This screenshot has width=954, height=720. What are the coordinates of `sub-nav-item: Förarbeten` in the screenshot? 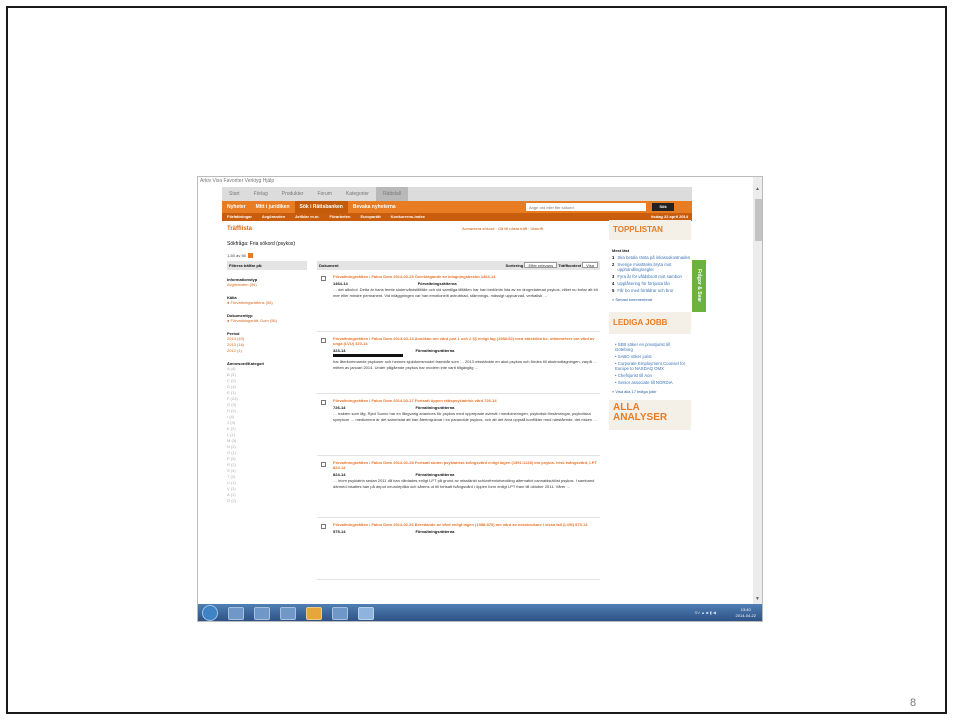 It's located at (340, 217).